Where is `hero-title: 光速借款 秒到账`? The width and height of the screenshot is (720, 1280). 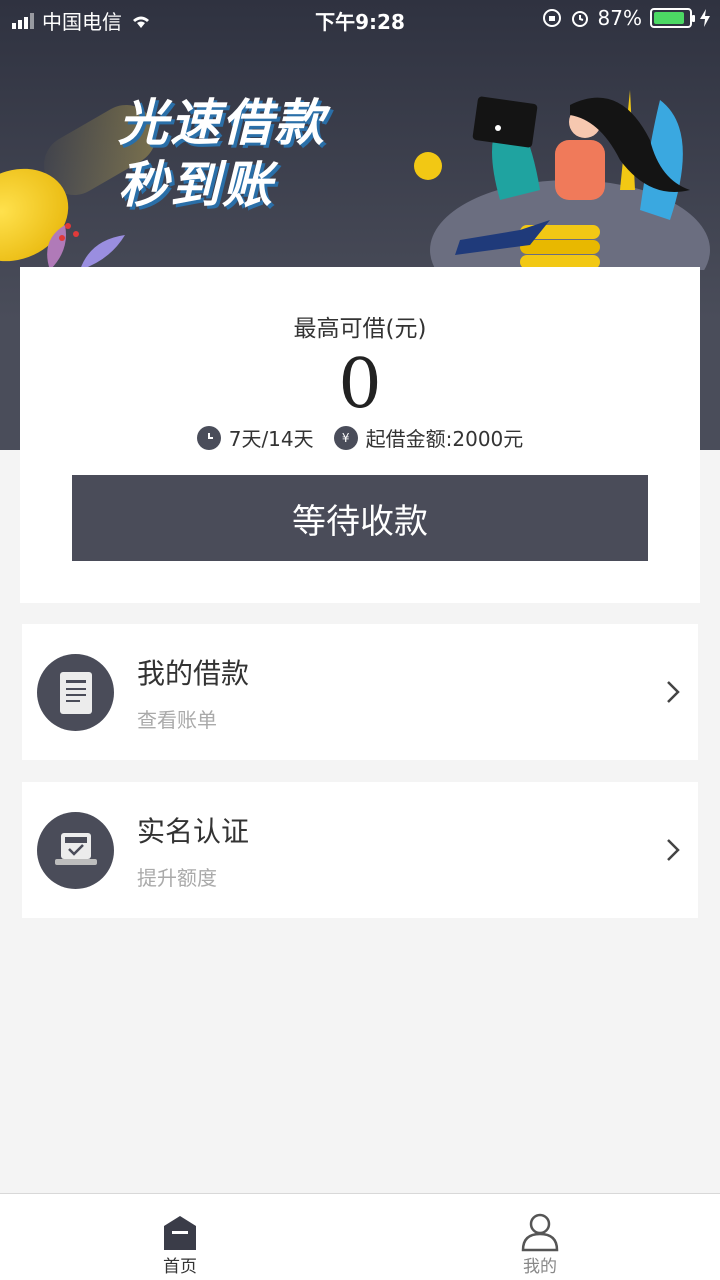 hero-title: 光速借款 秒到账 is located at coordinates (222, 154).